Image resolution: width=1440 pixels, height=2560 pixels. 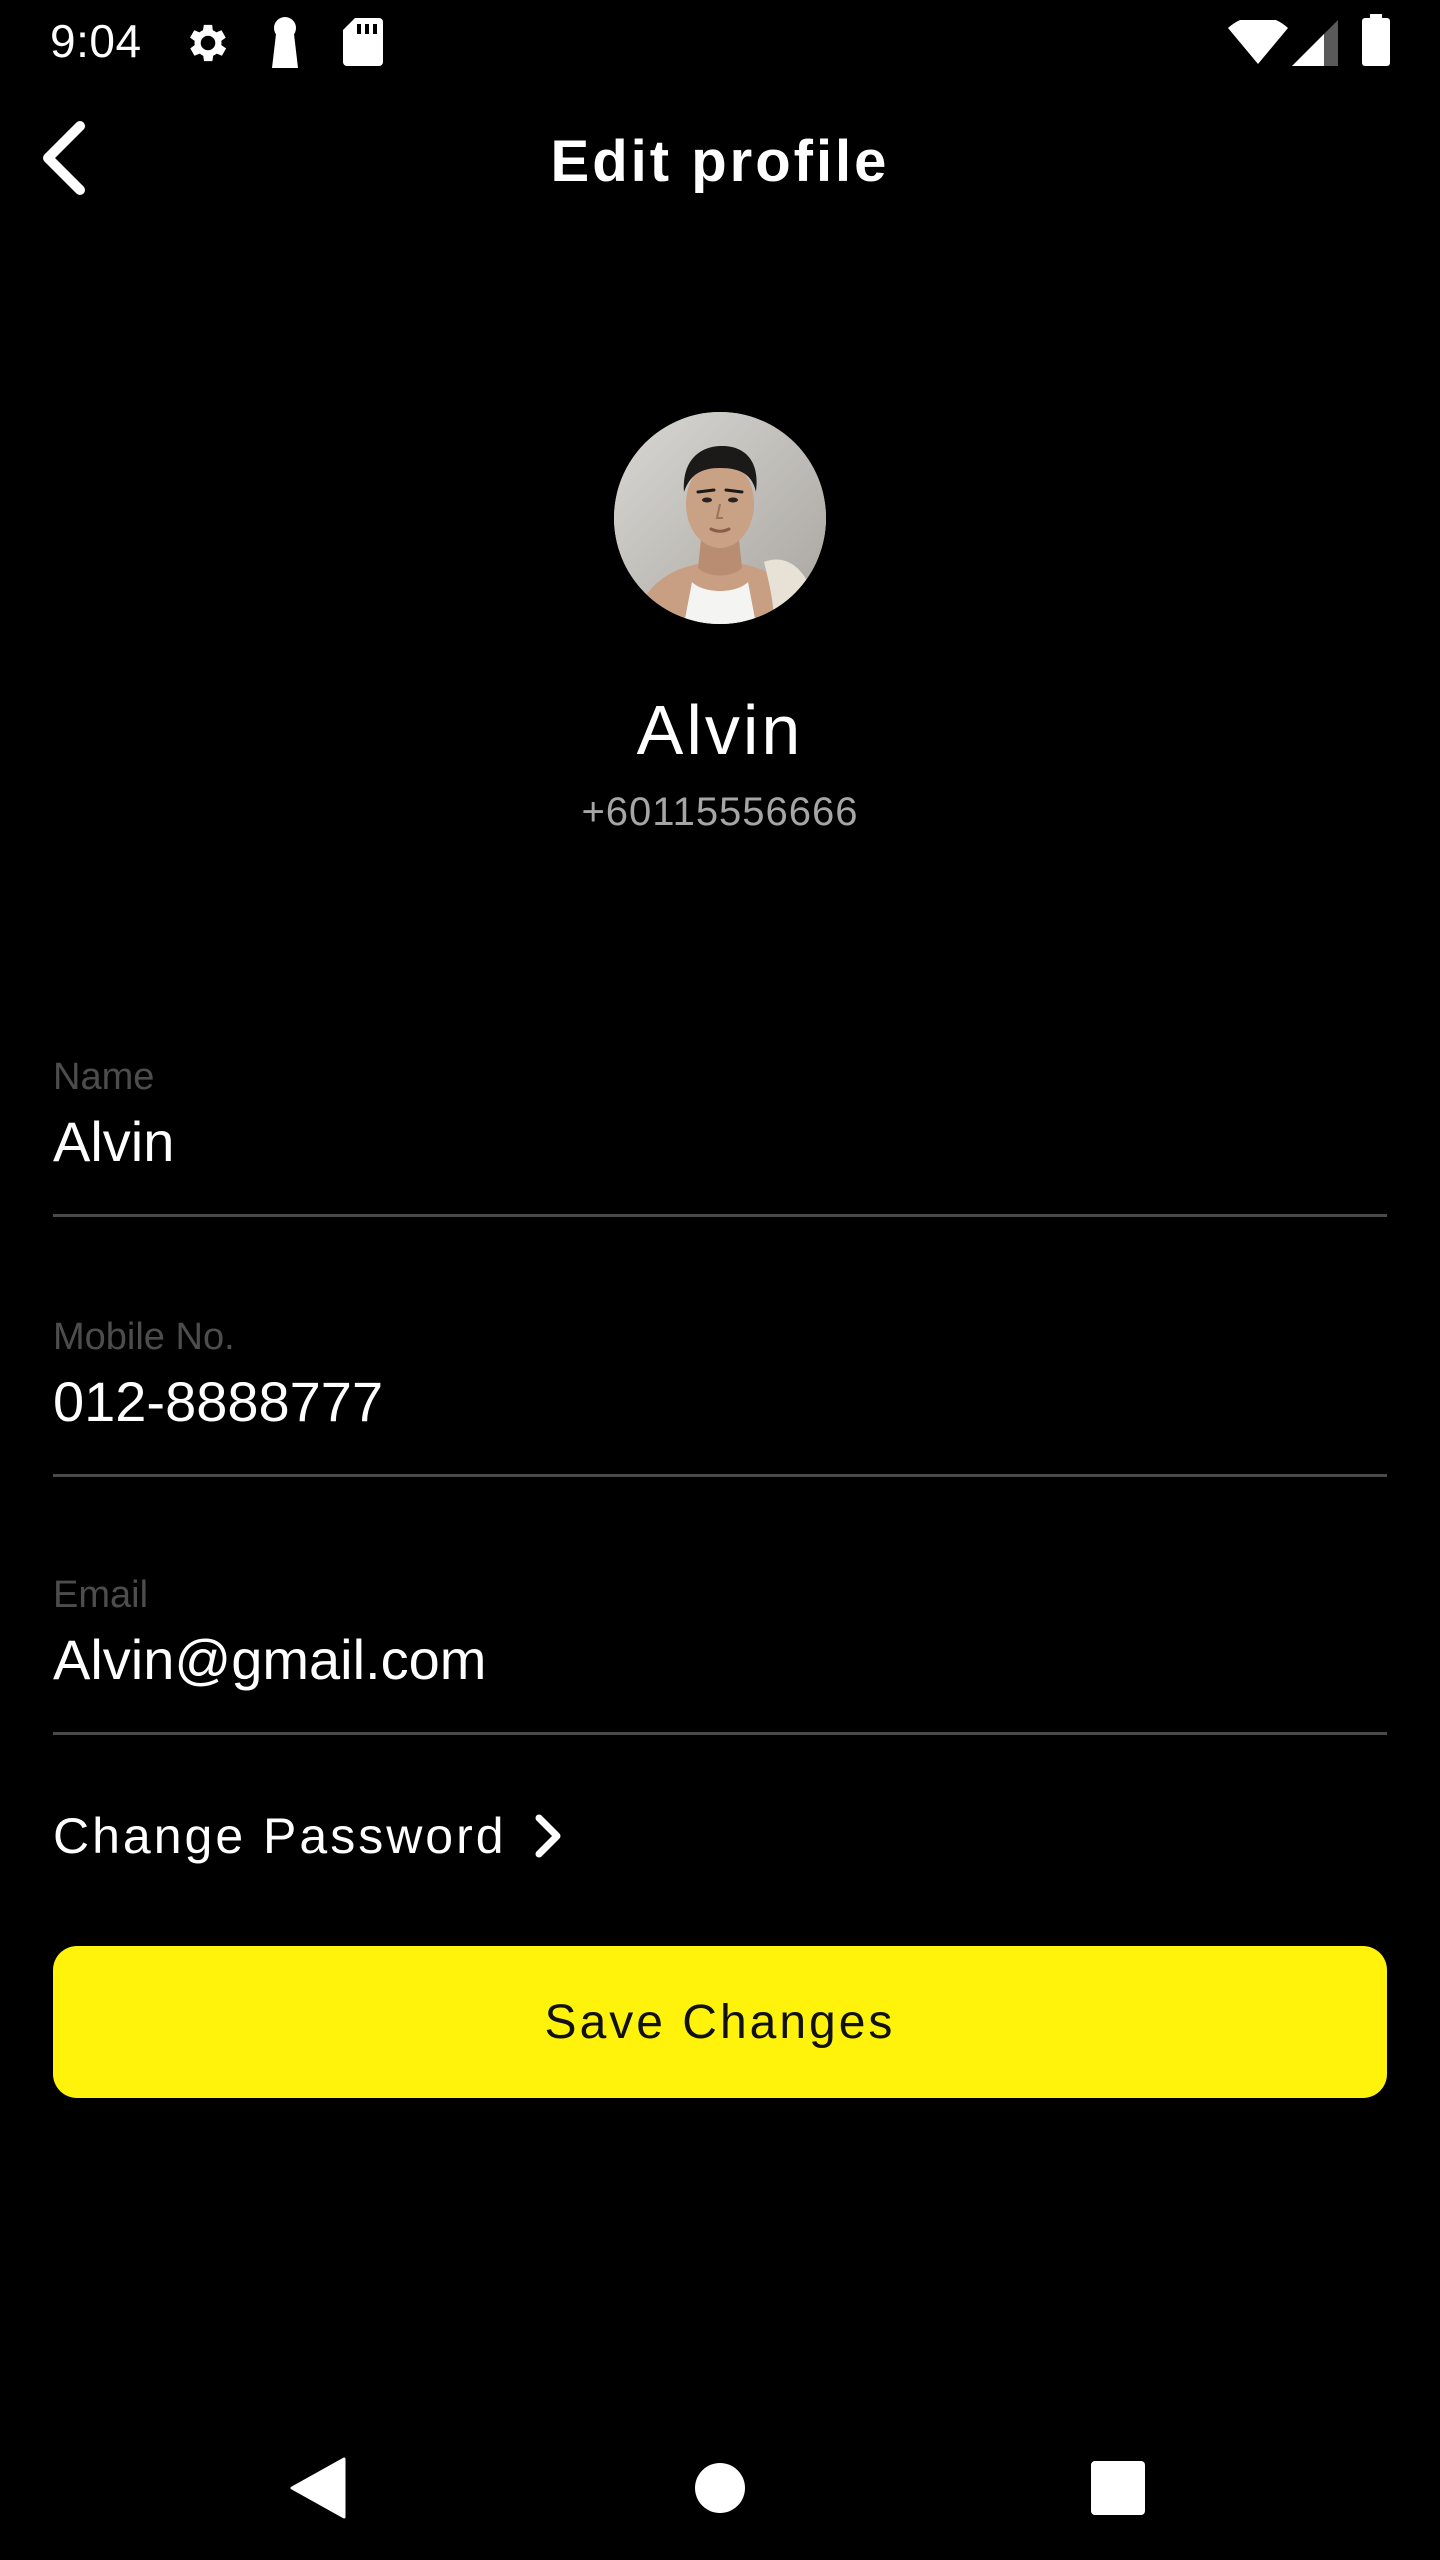 I want to click on gear-icon, so click(x=208, y=45).